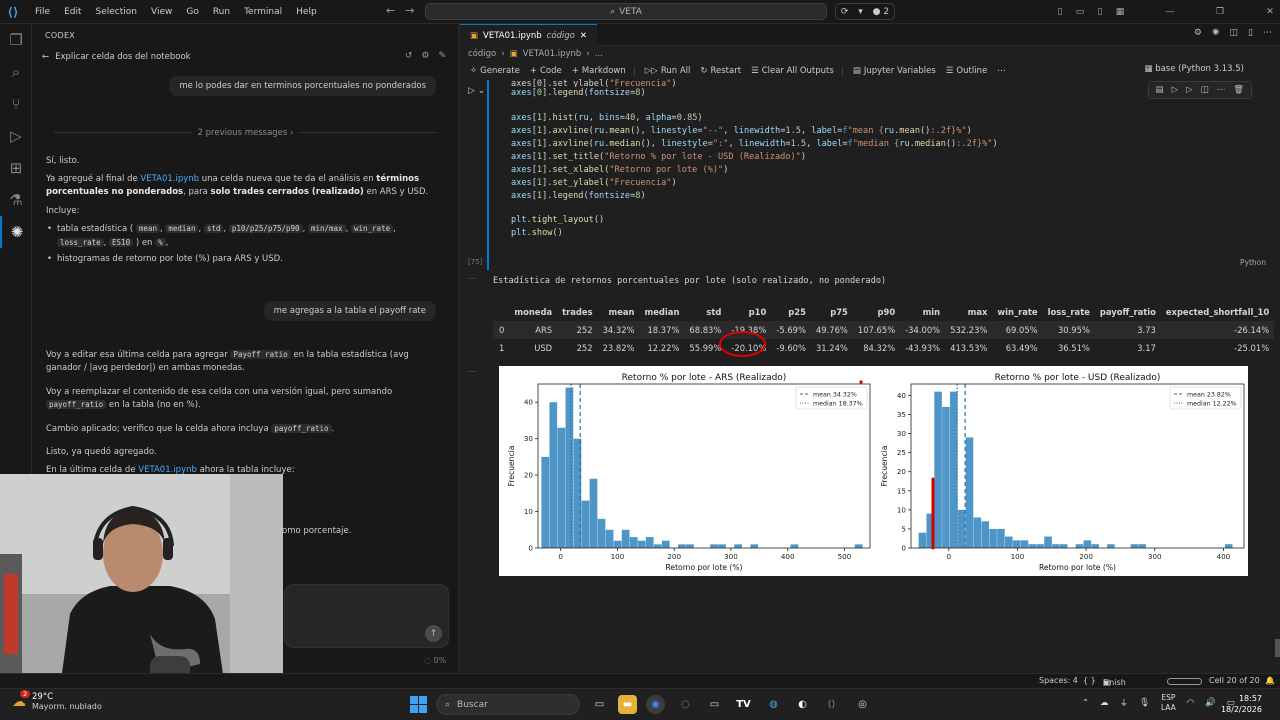 The image size is (1280, 720). I want to click on add-markdown-button: + Markdown, so click(599, 71).